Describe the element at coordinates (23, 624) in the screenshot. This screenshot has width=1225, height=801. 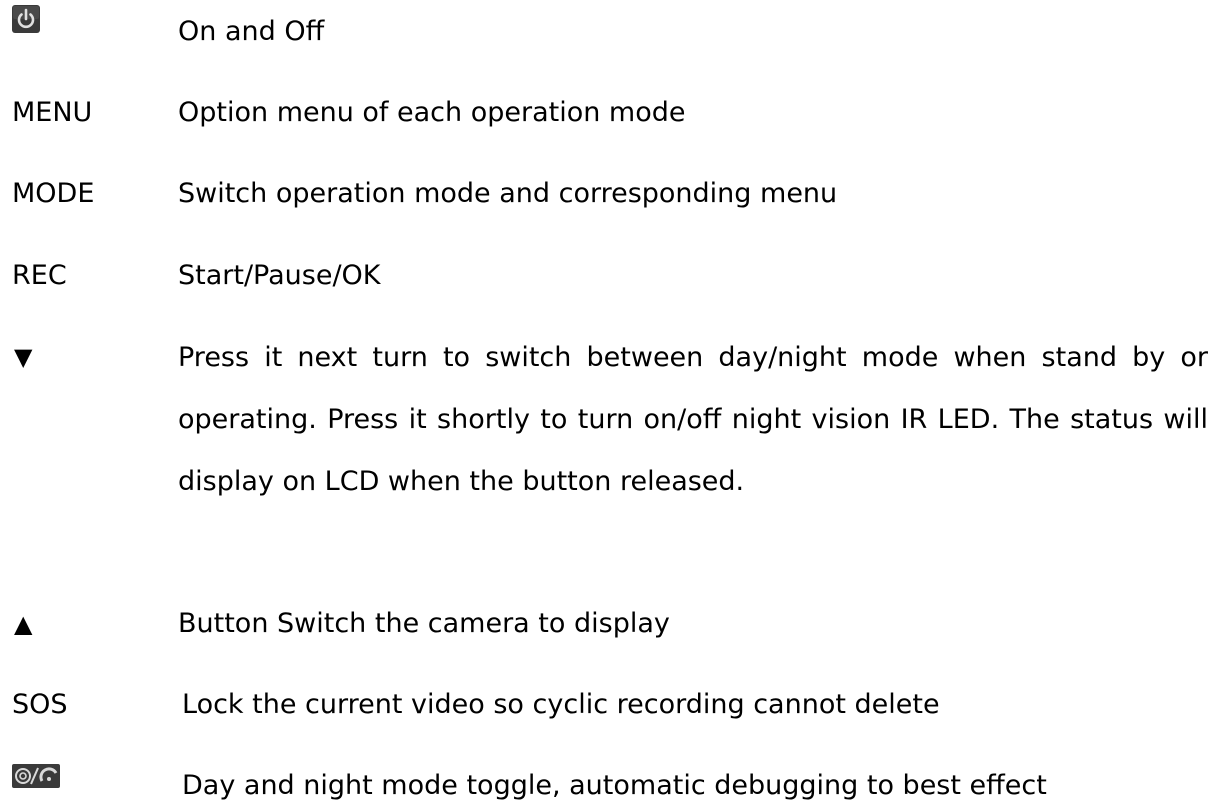
I see `up-arrow-icon: ▲` at that location.